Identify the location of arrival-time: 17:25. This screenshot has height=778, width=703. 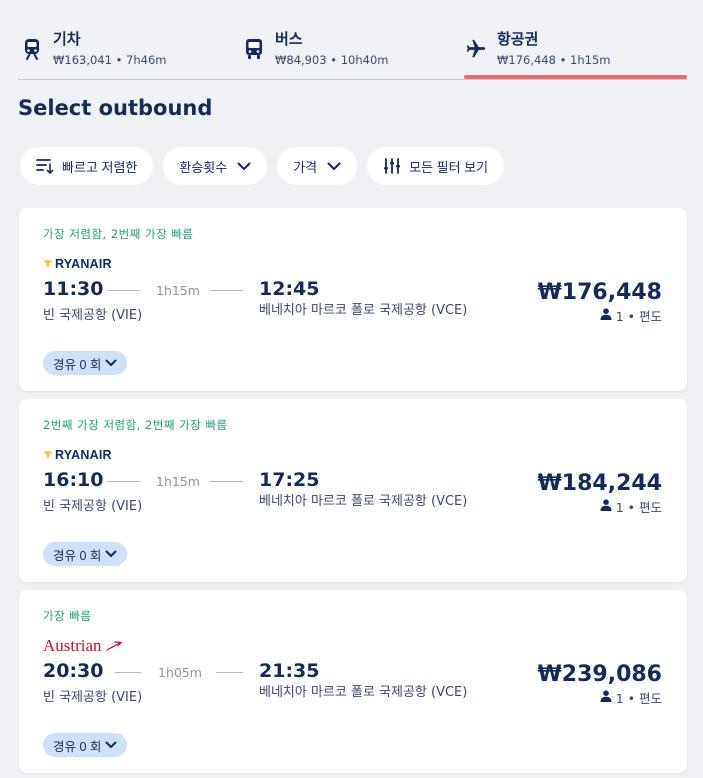
(289, 480).